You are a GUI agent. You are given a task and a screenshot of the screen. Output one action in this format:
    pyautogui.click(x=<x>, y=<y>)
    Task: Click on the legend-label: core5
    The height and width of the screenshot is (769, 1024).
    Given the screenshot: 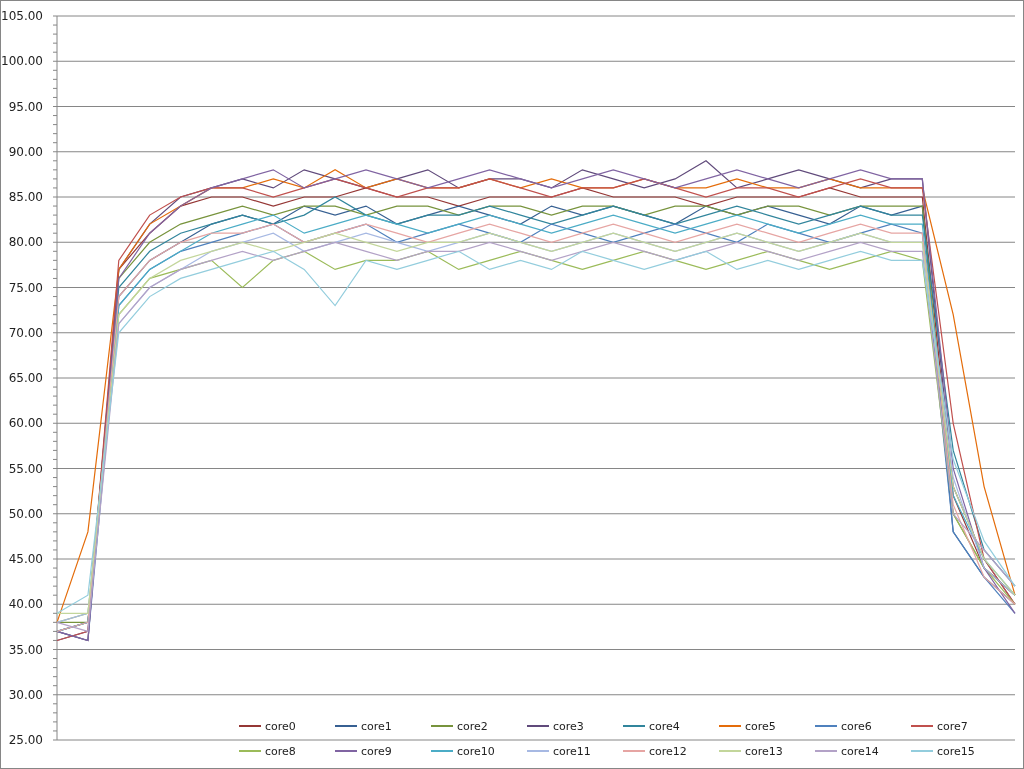 What is the action you would take?
    pyautogui.click(x=760, y=726)
    